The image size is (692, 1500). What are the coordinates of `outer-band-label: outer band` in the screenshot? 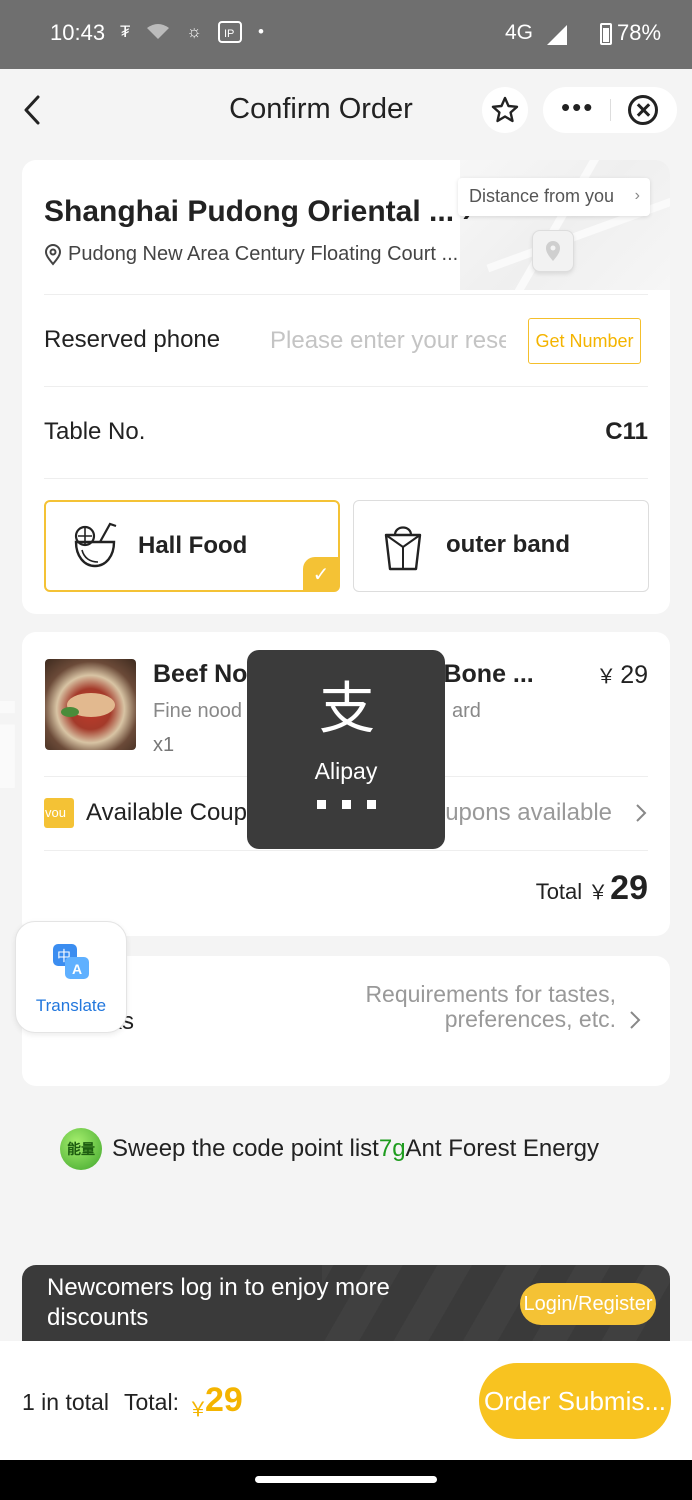 It's located at (508, 544).